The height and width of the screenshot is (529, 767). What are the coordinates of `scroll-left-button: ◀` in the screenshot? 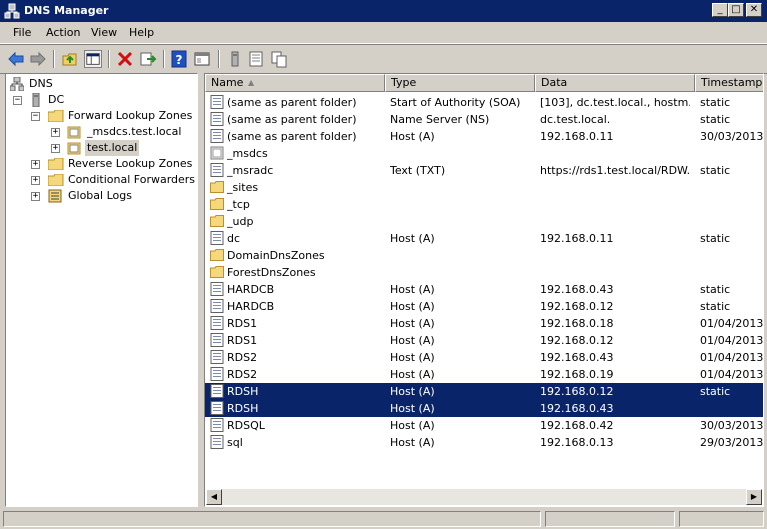 It's located at (214, 497).